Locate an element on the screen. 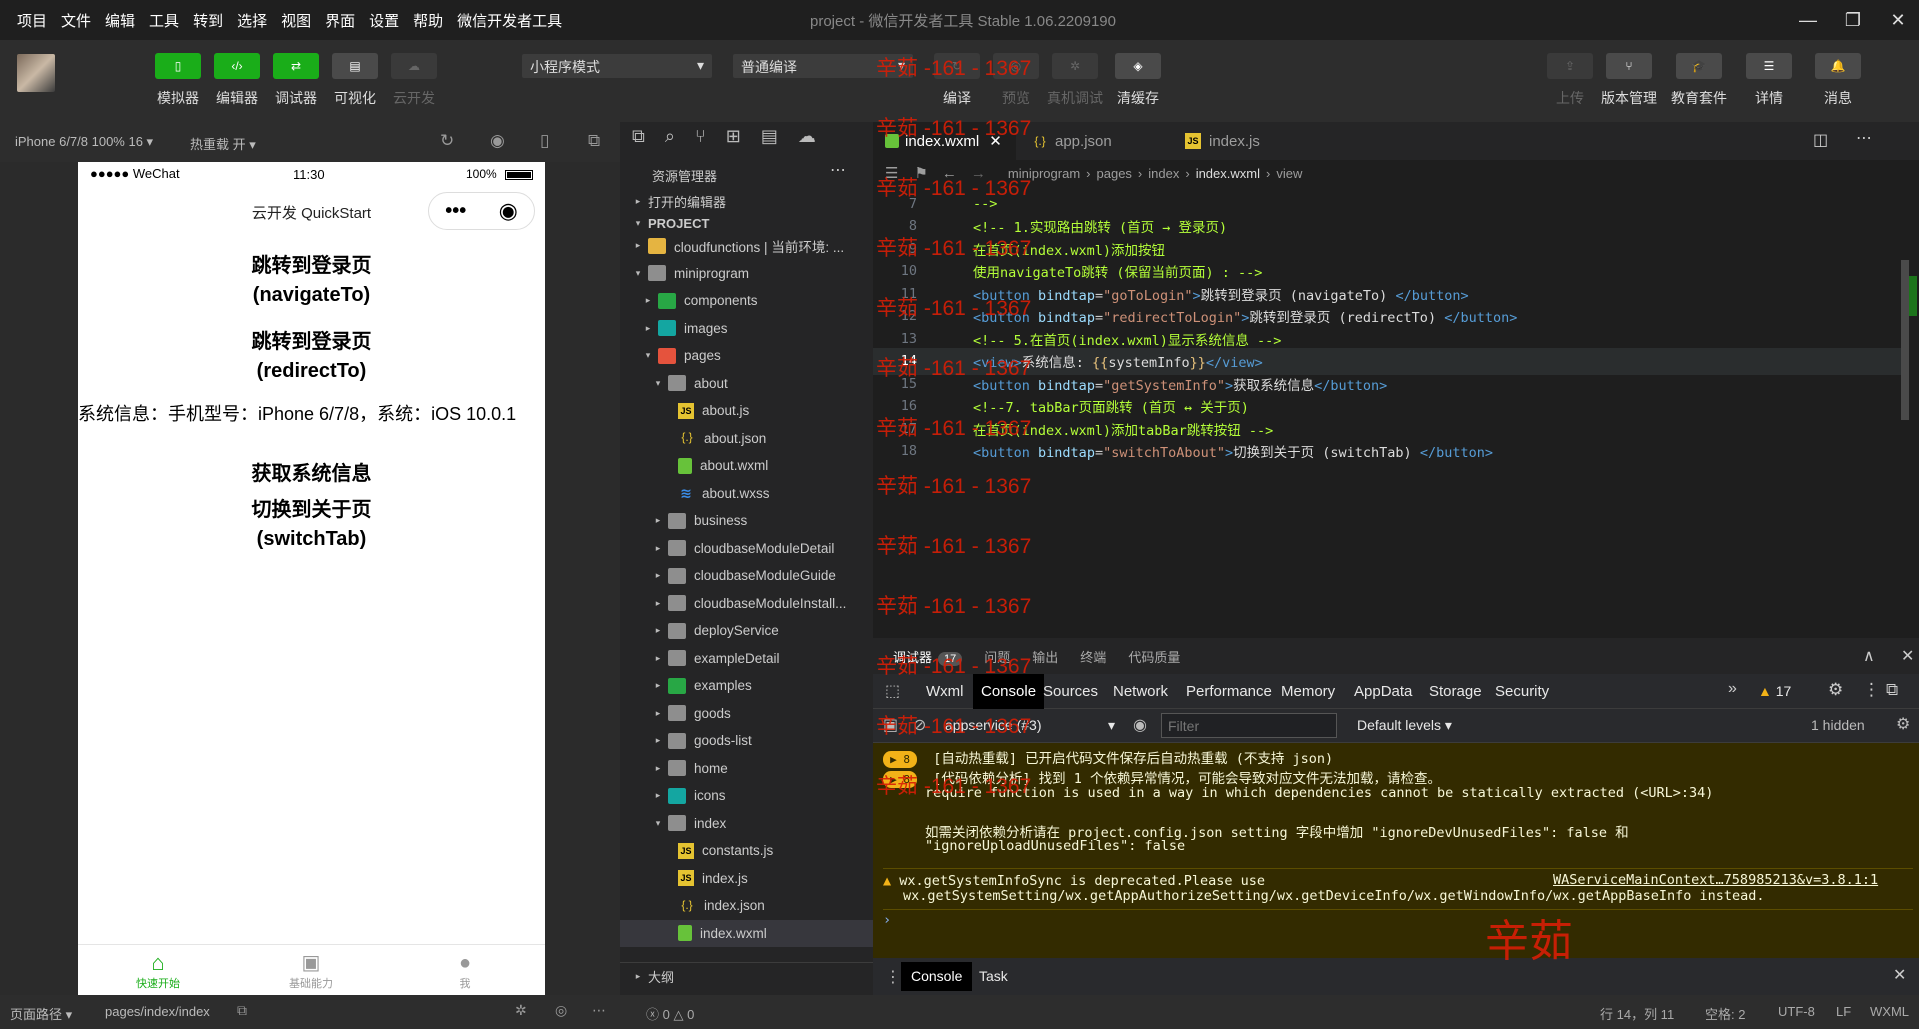 The image size is (1919, 1029). remote-debug-button: ✲ is located at coordinates (1075, 66).